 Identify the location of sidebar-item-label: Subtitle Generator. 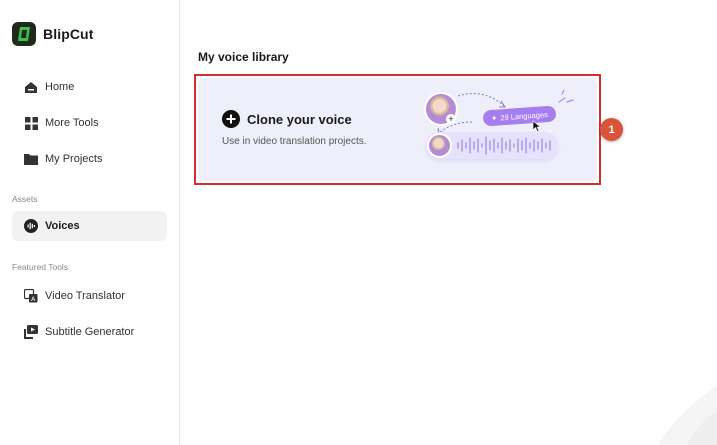
(90, 332).